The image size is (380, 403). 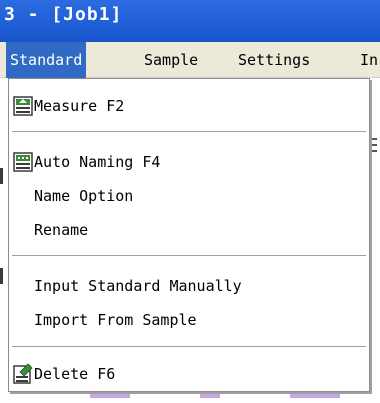 I want to click on menu-bar: Standard Sample Settings In, so click(x=190, y=60).